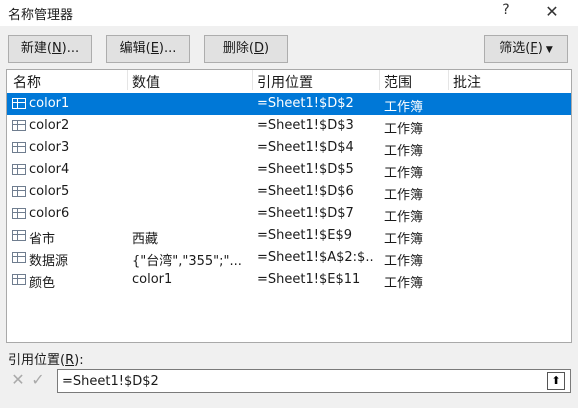 Image resolution: width=578 pixels, height=408 pixels. Describe the element at coordinates (146, 82) in the screenshot. I see `column-header-value: 数值` at that location.